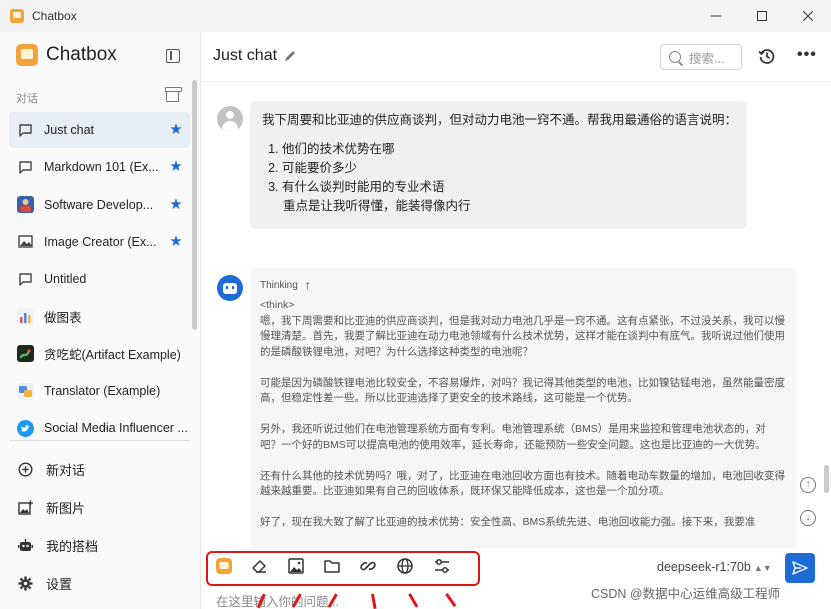  I want to click on minimize-icon, so click(716, 16).